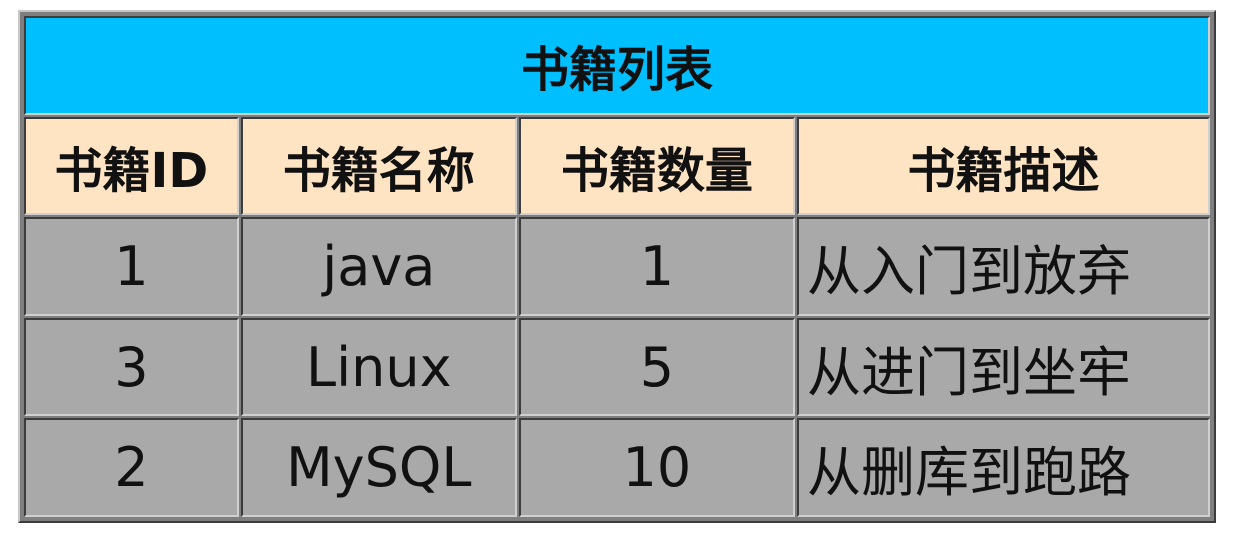  I want to click on cell-book-count: 10, so click(656, 467).